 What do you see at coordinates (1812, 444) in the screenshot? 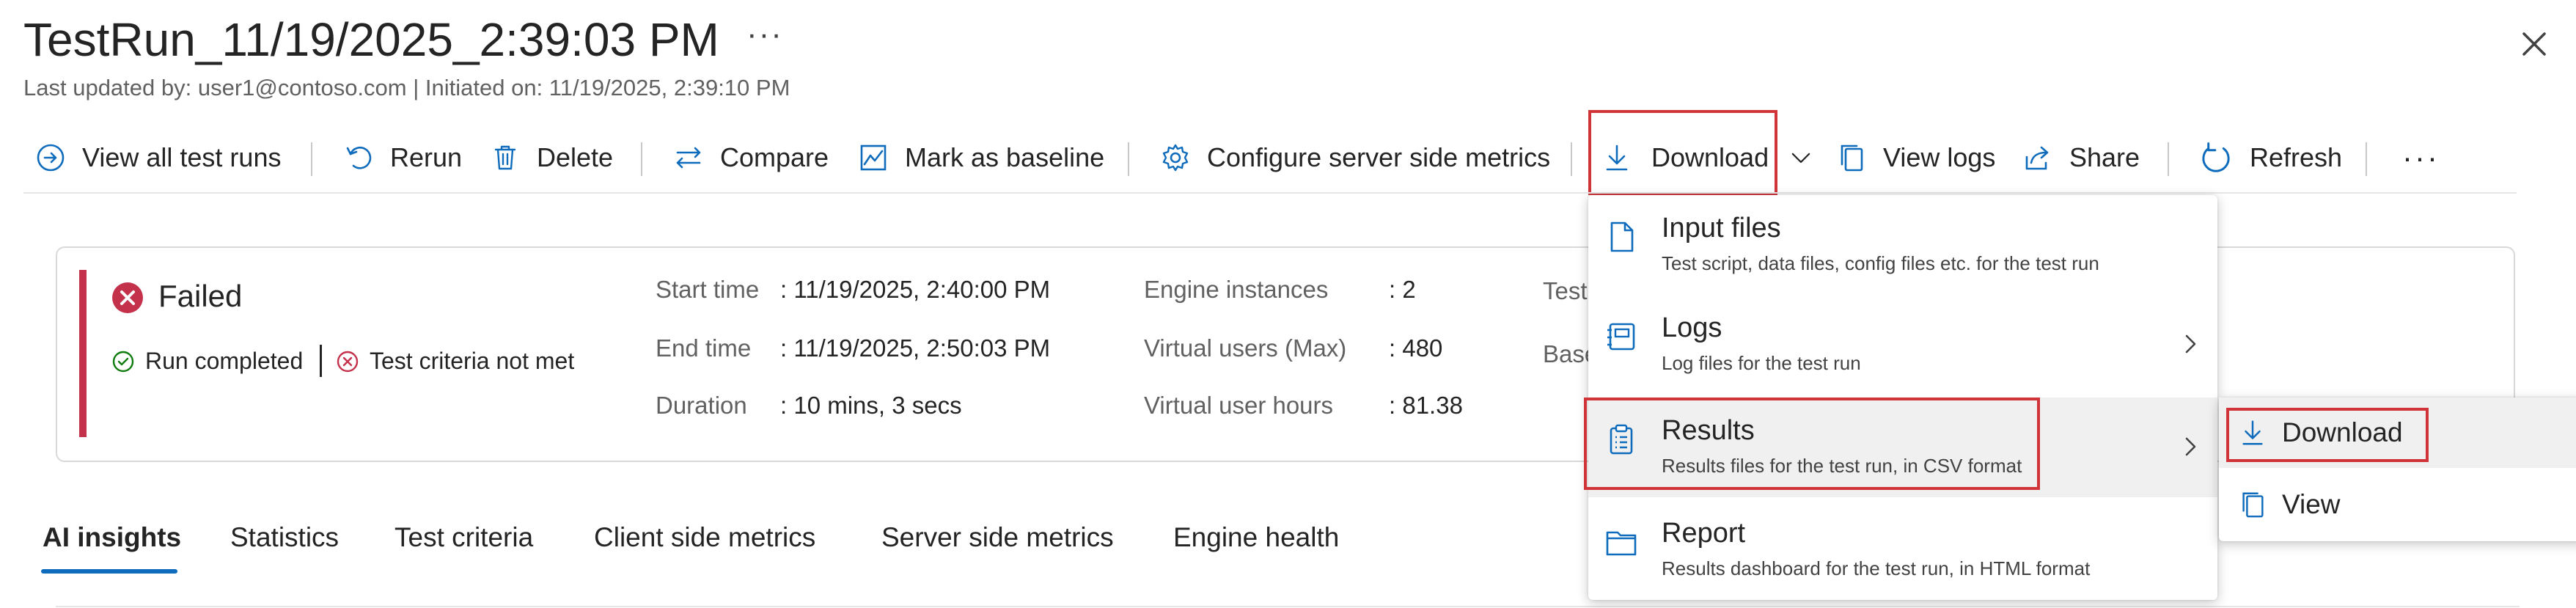
I see `results-highlight-box` at bounding box center [1812, 444].